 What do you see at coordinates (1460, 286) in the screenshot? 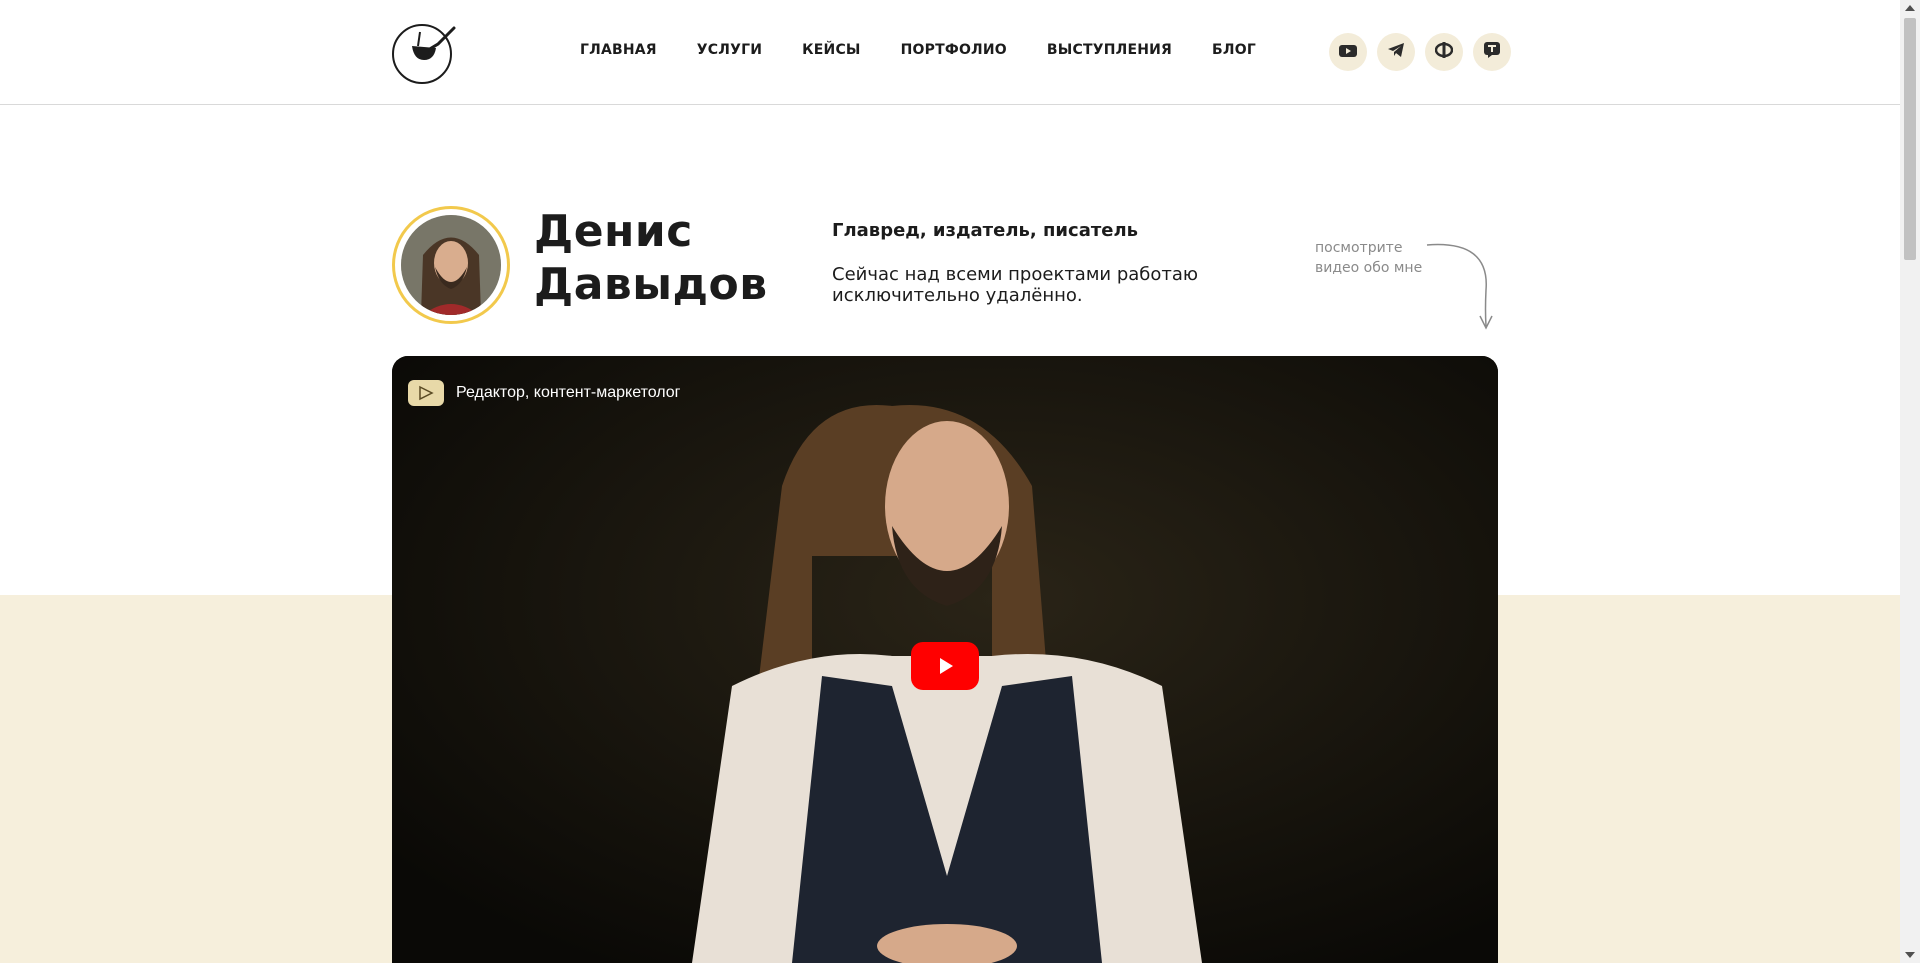
I see `curved-arrow-icon` at bounding box center [1460, 286].